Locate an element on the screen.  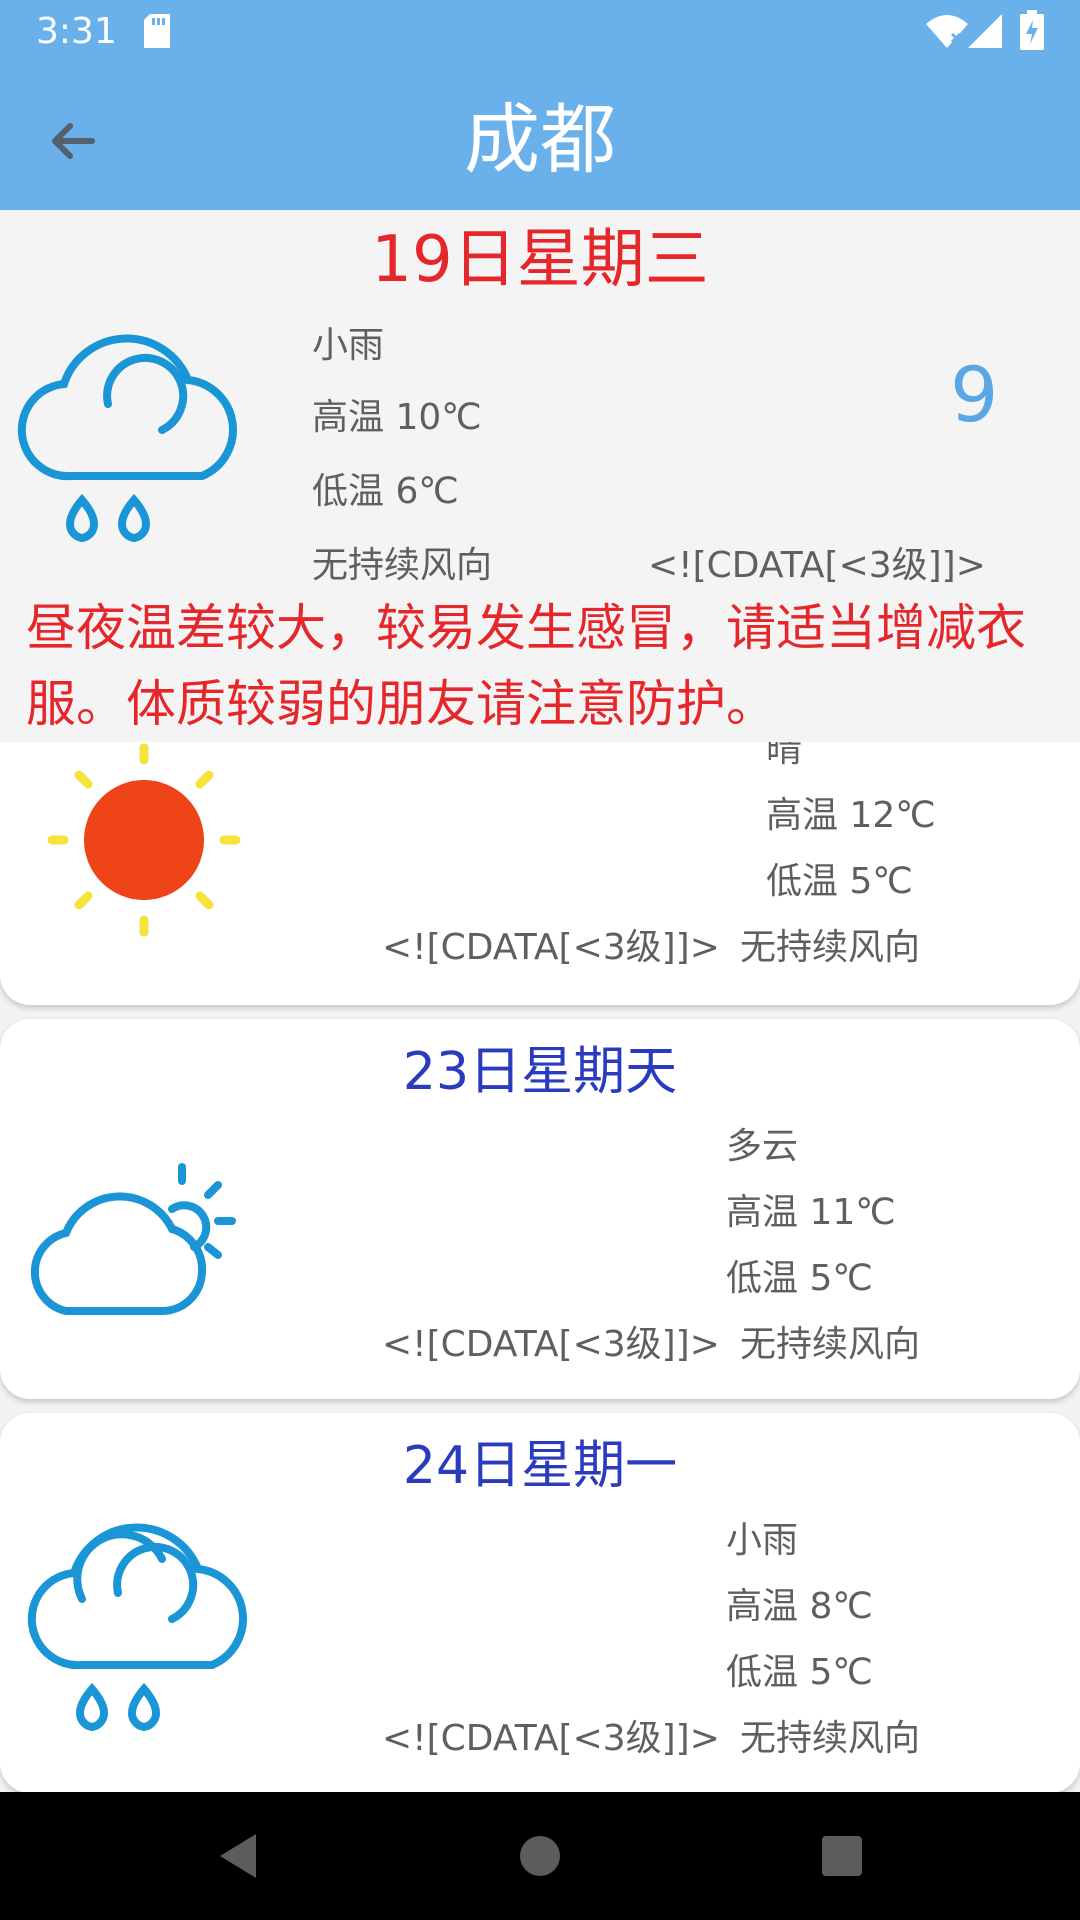
today-wind-direction: 无持续风向 is located at coordinates (402, 565).